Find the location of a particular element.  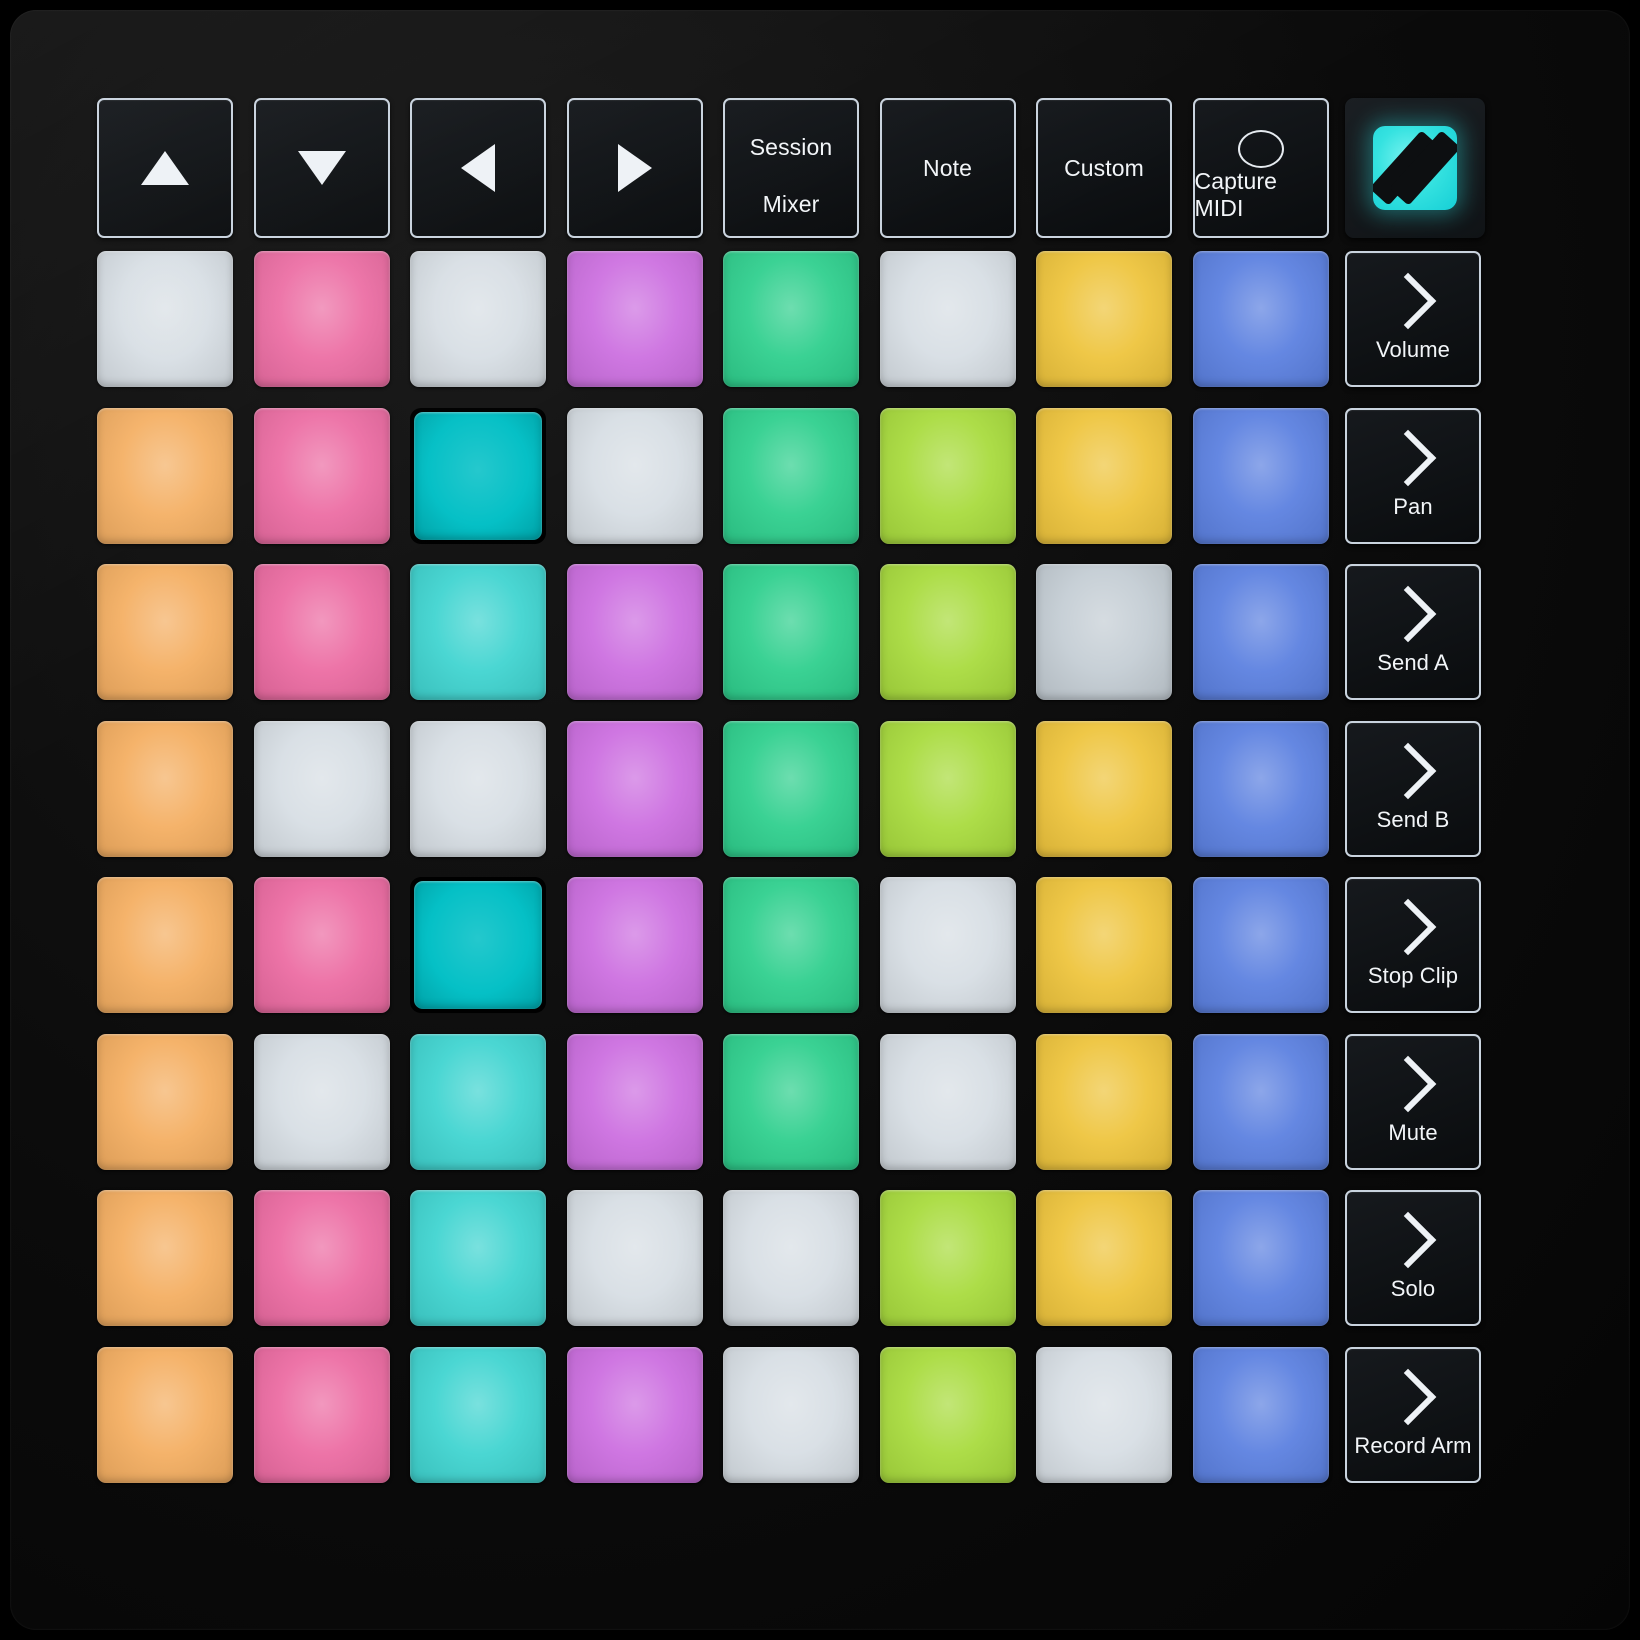

pad-r3-c8 is located at coordinates (1260, 632).